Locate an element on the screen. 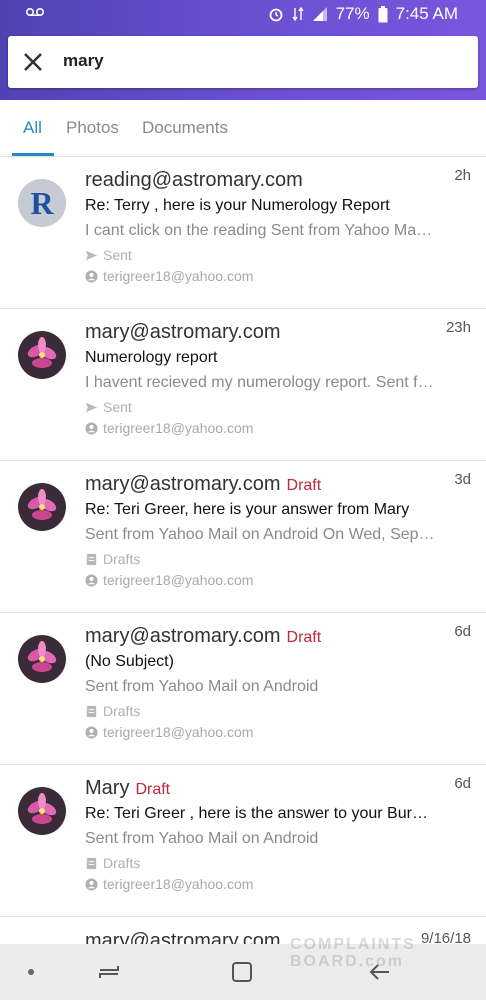 This screenshot has height=1000, width=486. sender: Mary Draft is located at coordinates (128, 788).